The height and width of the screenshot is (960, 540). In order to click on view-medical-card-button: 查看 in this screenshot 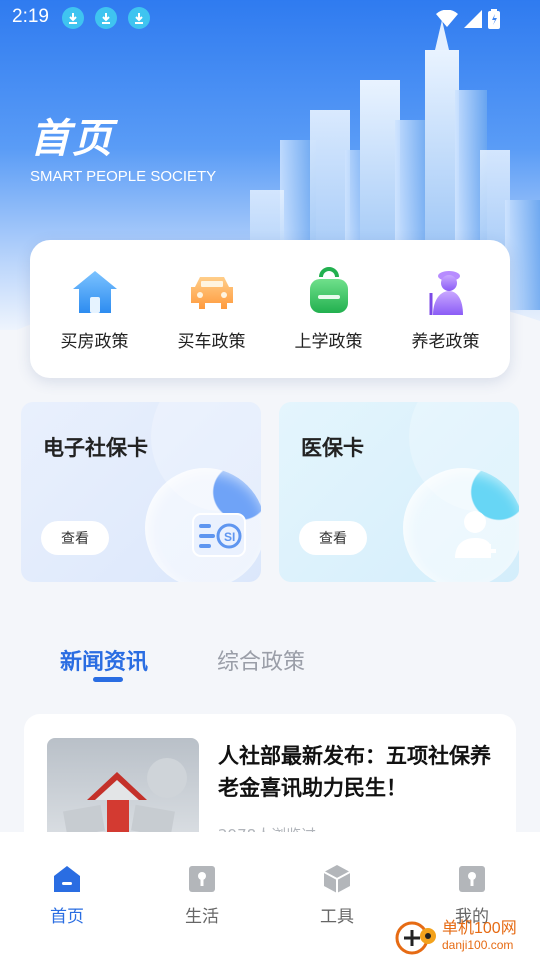, I will do `click(333, 538)`.